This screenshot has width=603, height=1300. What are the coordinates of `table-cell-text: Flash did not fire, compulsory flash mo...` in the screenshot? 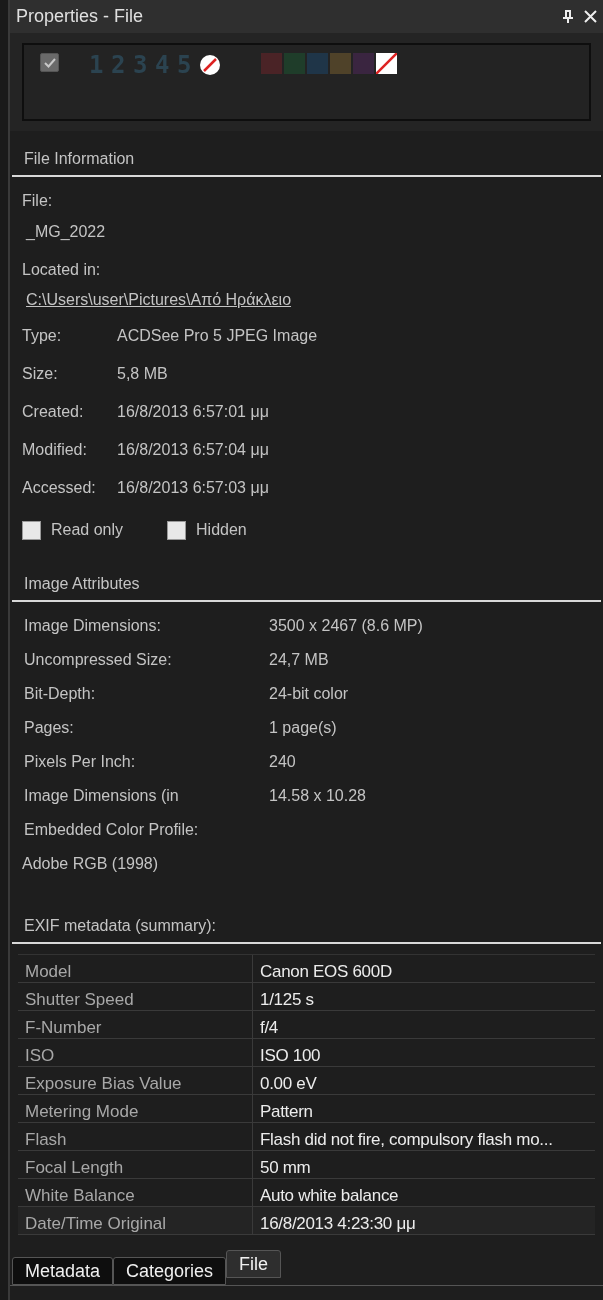 It's located at (406, 1139).